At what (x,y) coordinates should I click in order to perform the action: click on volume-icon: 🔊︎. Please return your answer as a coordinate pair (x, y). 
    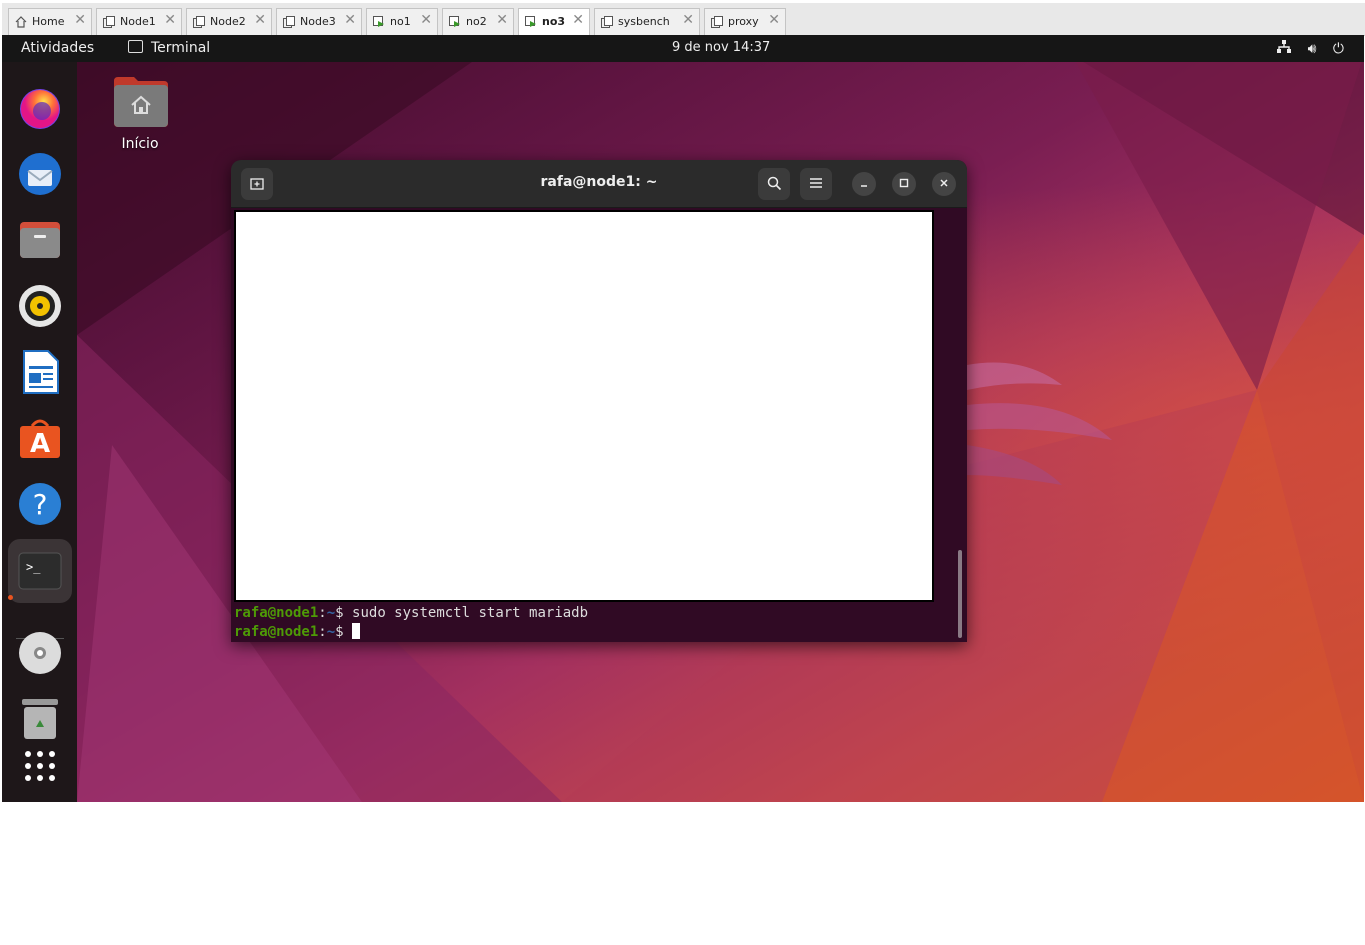
    Looking at the image, I should click on (1312, 49).